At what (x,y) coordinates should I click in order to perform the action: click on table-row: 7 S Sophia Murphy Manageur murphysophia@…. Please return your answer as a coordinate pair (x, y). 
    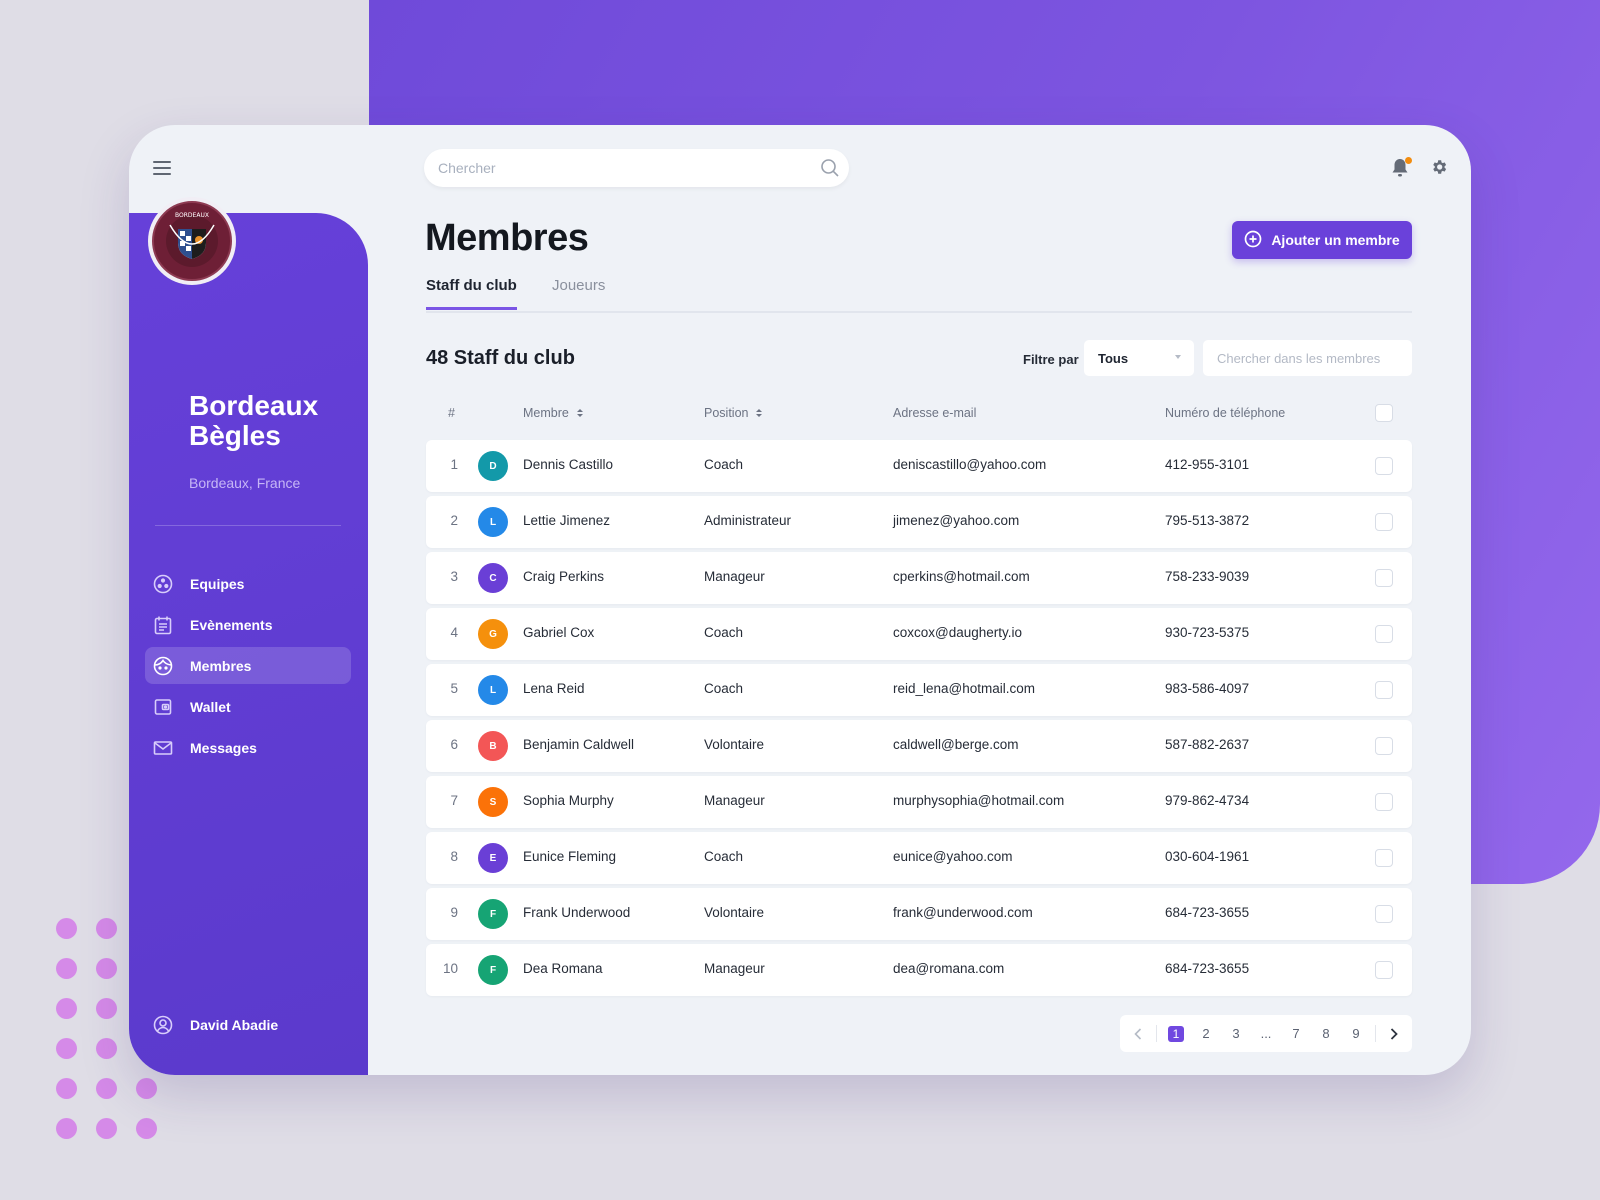
    Looking at the image, I should click on (919, 802).